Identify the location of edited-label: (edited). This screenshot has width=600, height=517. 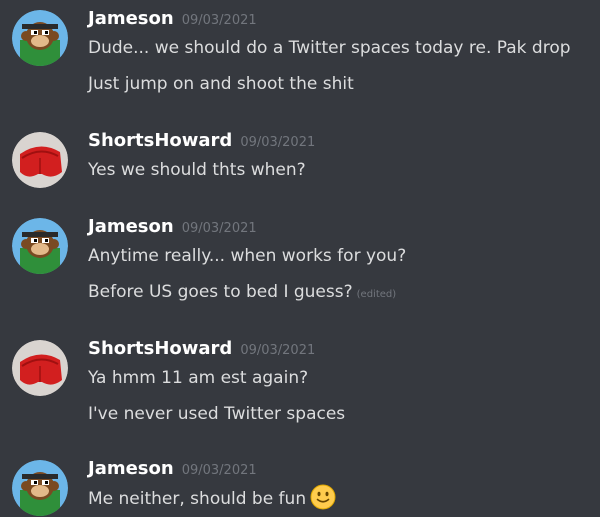
(377, 294).